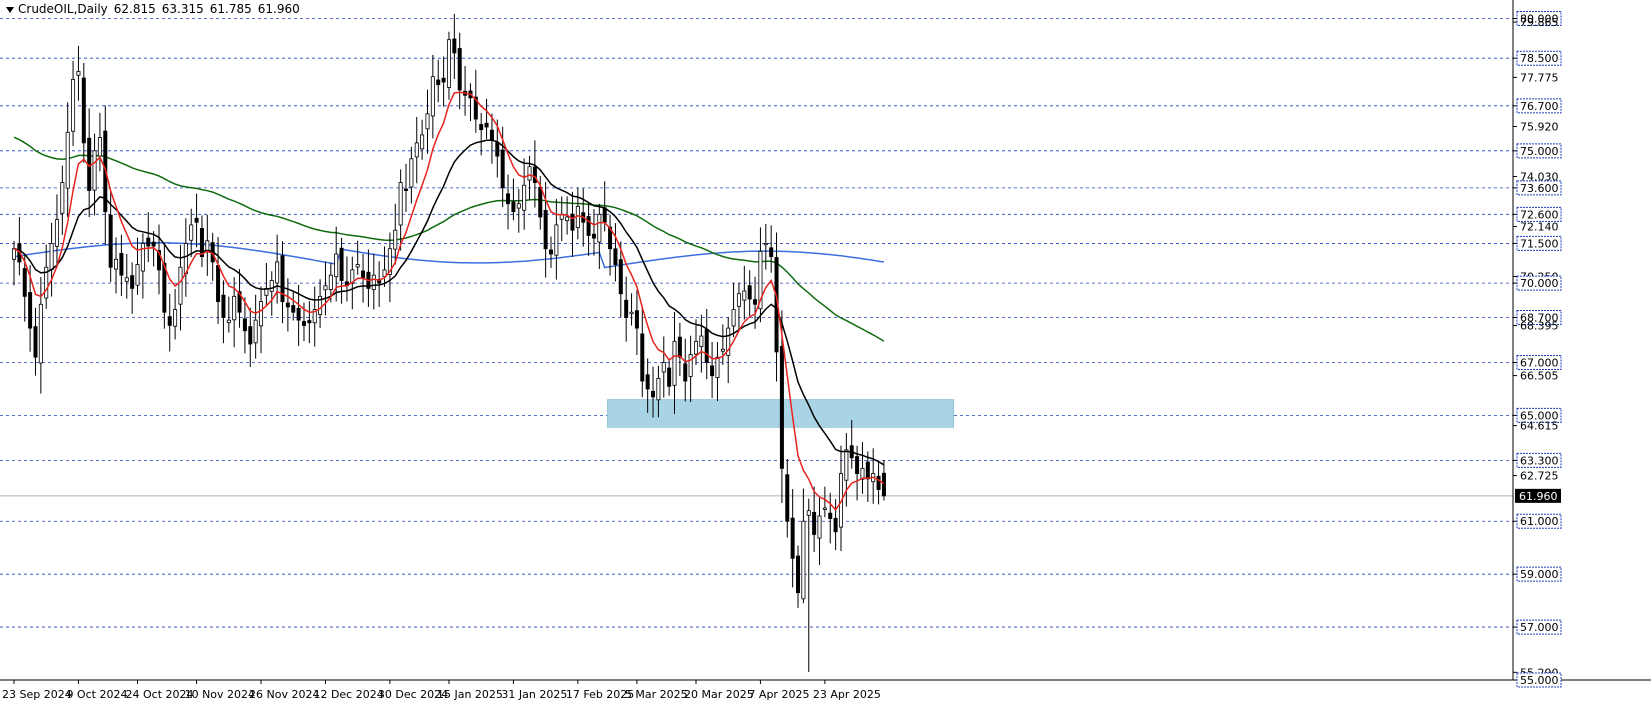 The image size is (1651, 707). I want to click on close-value: 61.960, so click(278, 9).